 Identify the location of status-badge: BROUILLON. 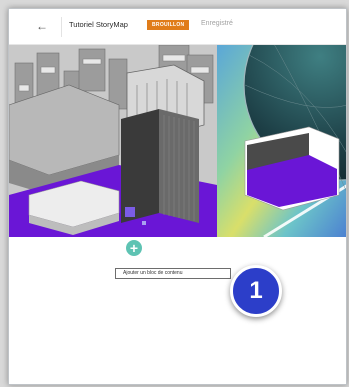
(168, 25).